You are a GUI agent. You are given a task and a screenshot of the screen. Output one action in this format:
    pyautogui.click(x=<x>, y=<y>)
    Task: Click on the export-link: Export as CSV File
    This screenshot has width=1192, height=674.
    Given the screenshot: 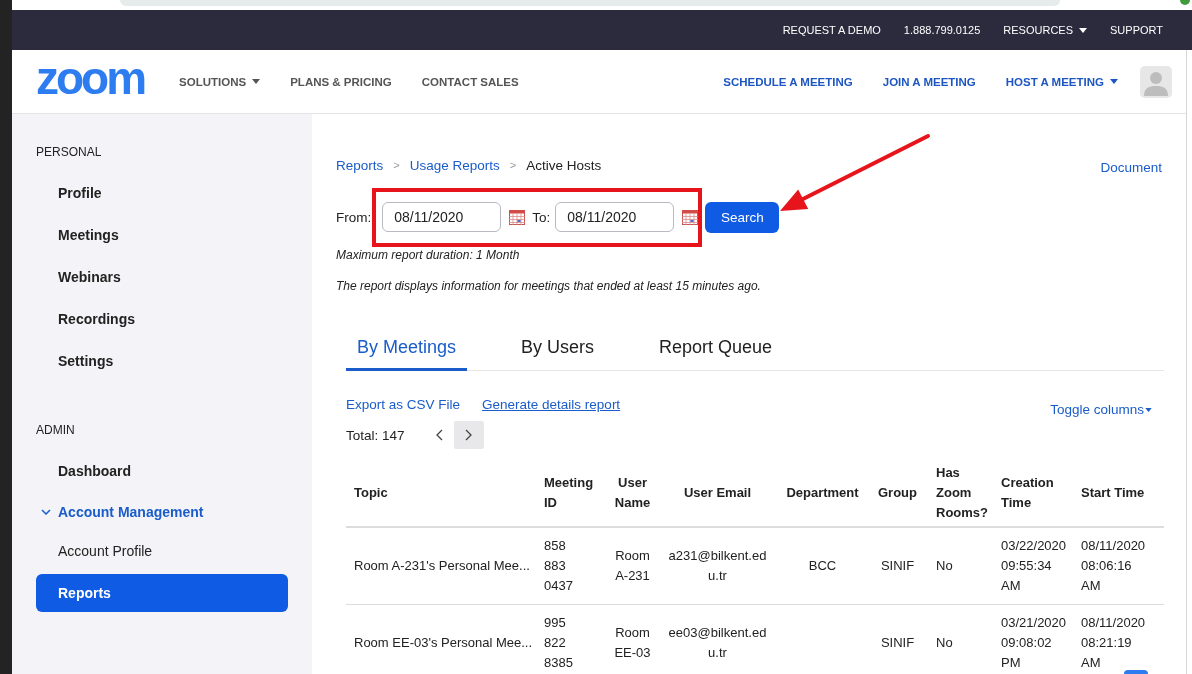 What is the action you would take?
    pyautogui.click(x=403, y=405)
    